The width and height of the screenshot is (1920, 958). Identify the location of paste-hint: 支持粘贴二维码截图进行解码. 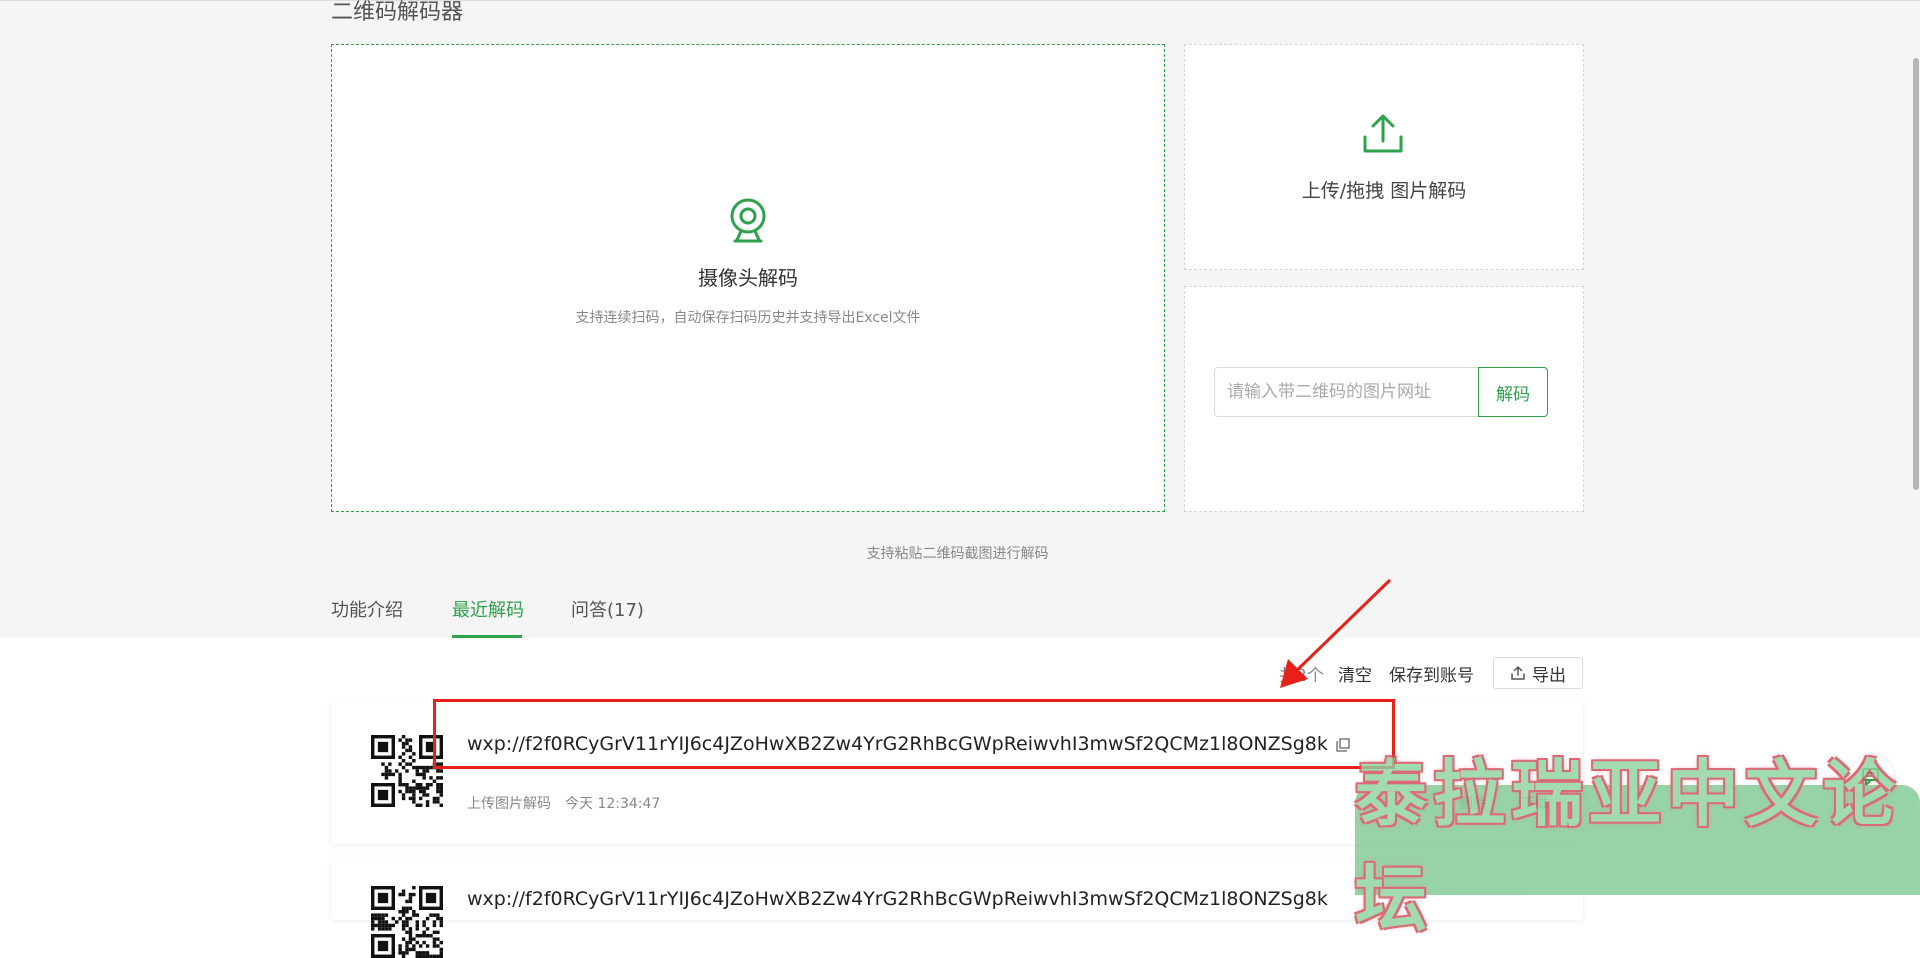
(957, 554).